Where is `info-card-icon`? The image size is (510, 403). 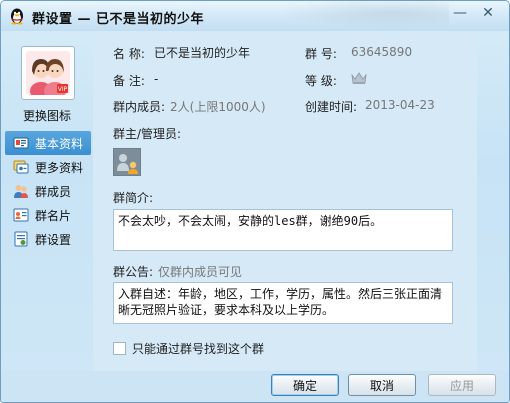 info-card-icon is located at coordinates (21, 143).